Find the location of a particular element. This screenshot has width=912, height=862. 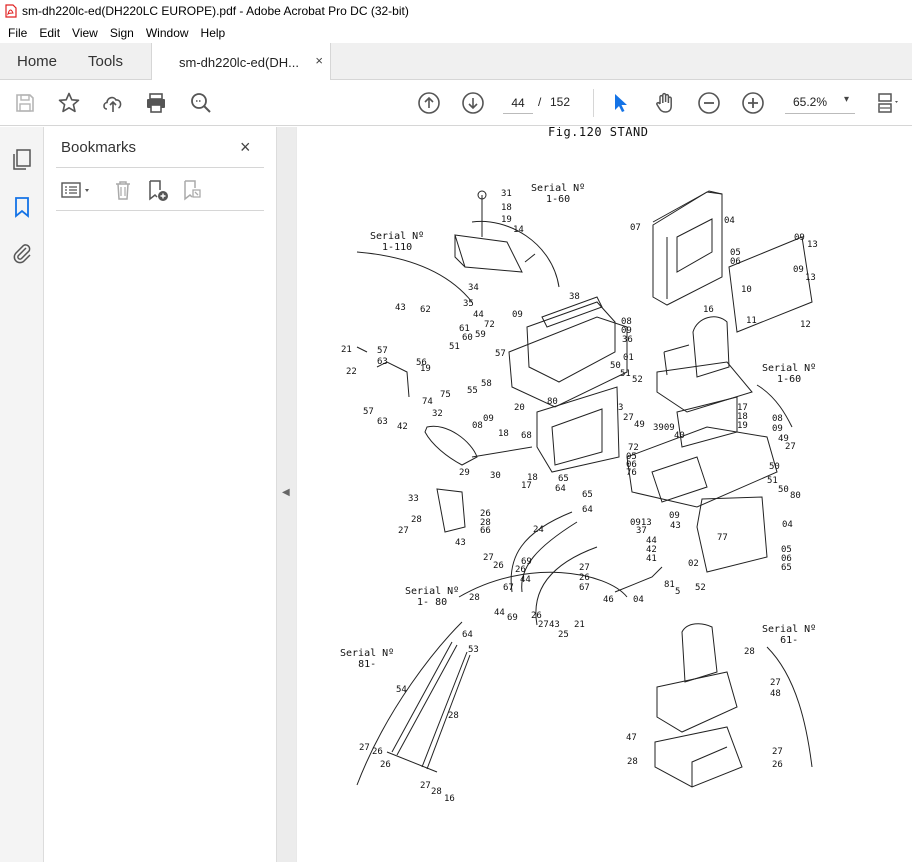

part-number: 60 is located at coordinates (467, 338).